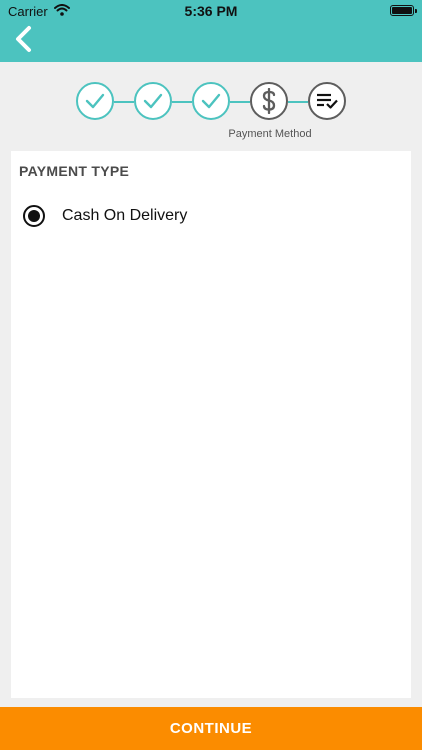  Describe the element at coordinates (211, 728) in the screenshot. I see `continue-button: CONTINUE` at that location.